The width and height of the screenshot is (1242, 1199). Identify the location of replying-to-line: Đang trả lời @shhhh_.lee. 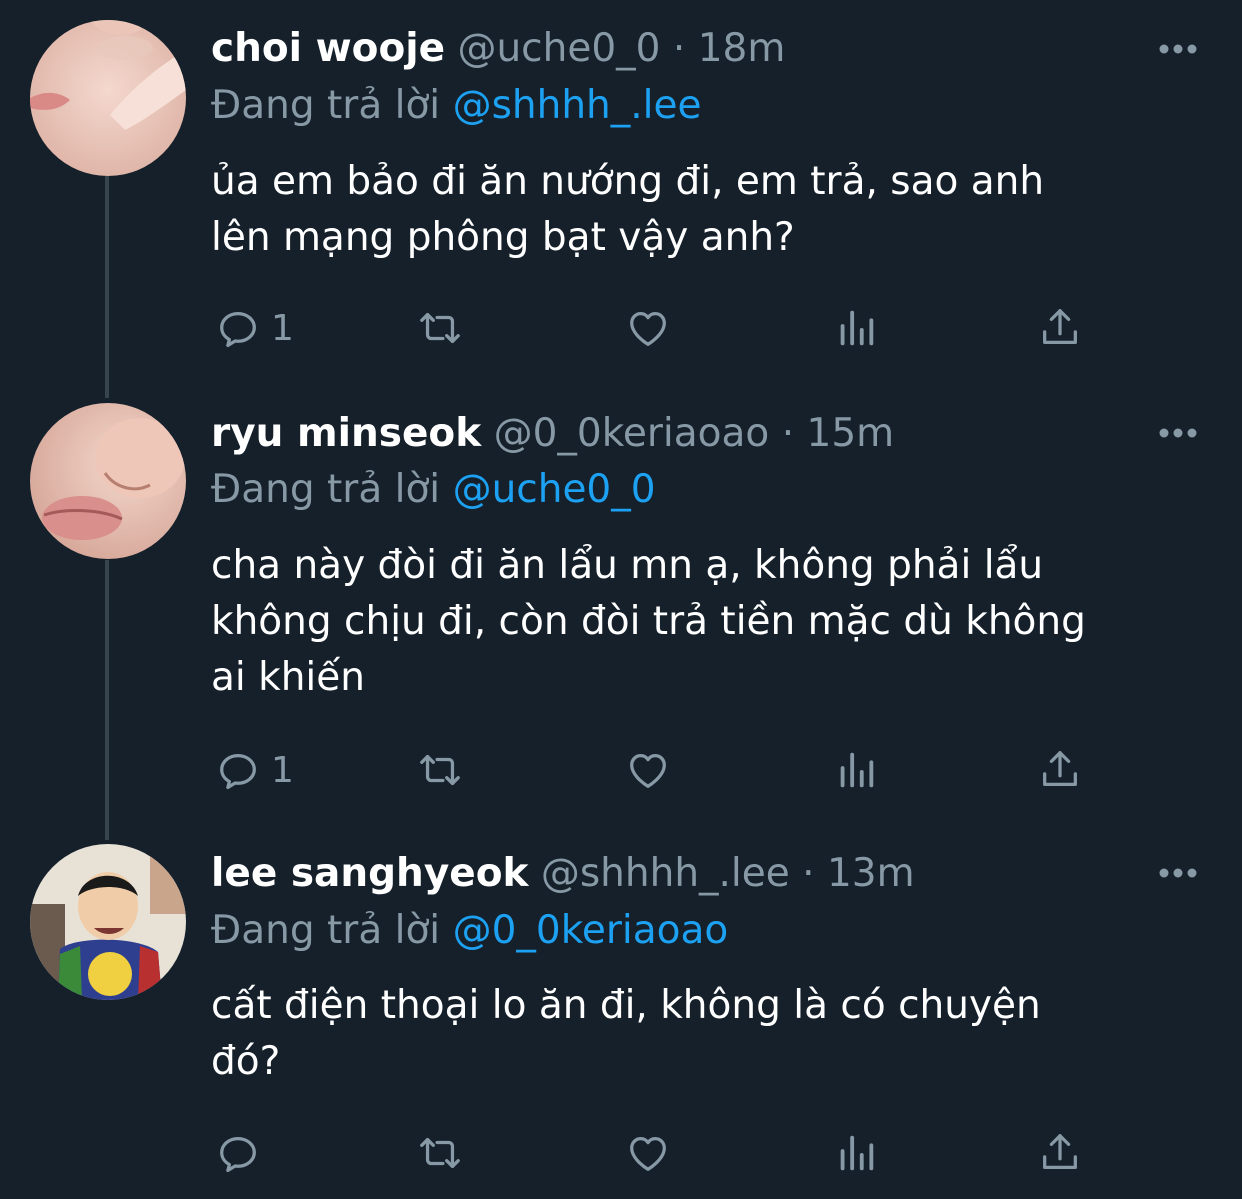
(456, 106).